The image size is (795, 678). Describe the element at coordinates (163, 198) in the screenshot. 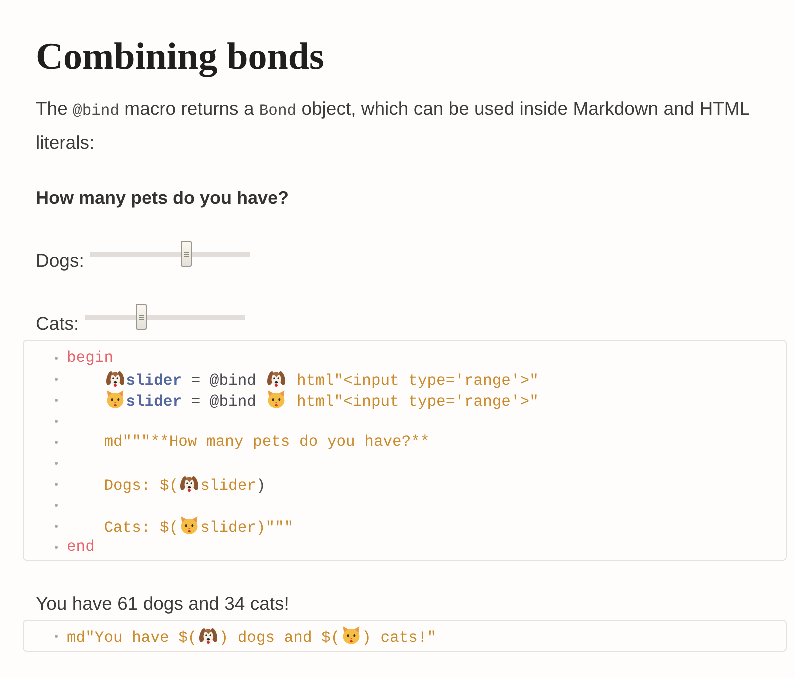

I see `question-text: How many pets do you have?` at that location.